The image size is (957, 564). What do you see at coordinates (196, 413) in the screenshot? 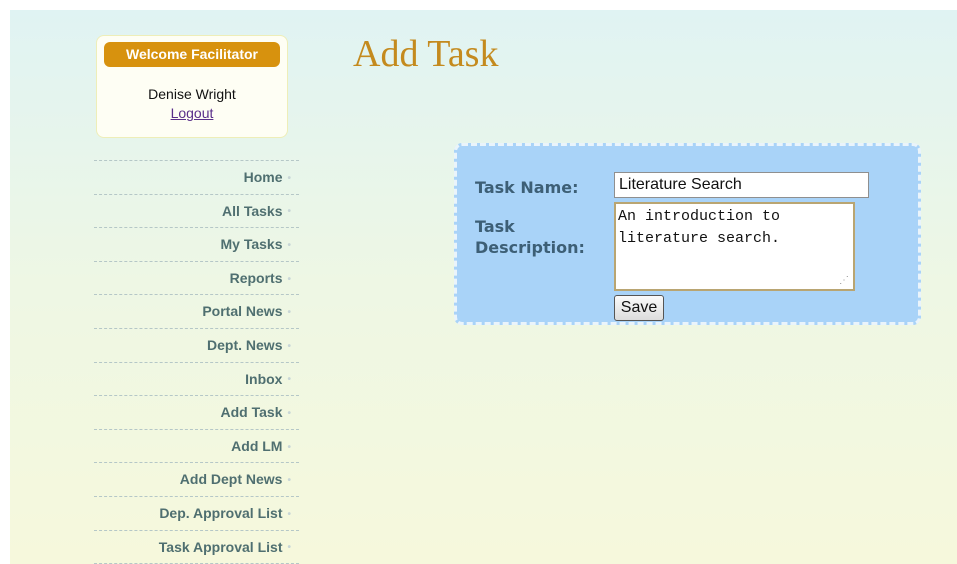
I see `sidebar-item-add-task: Add Task •` at bounding box center [196, 413].